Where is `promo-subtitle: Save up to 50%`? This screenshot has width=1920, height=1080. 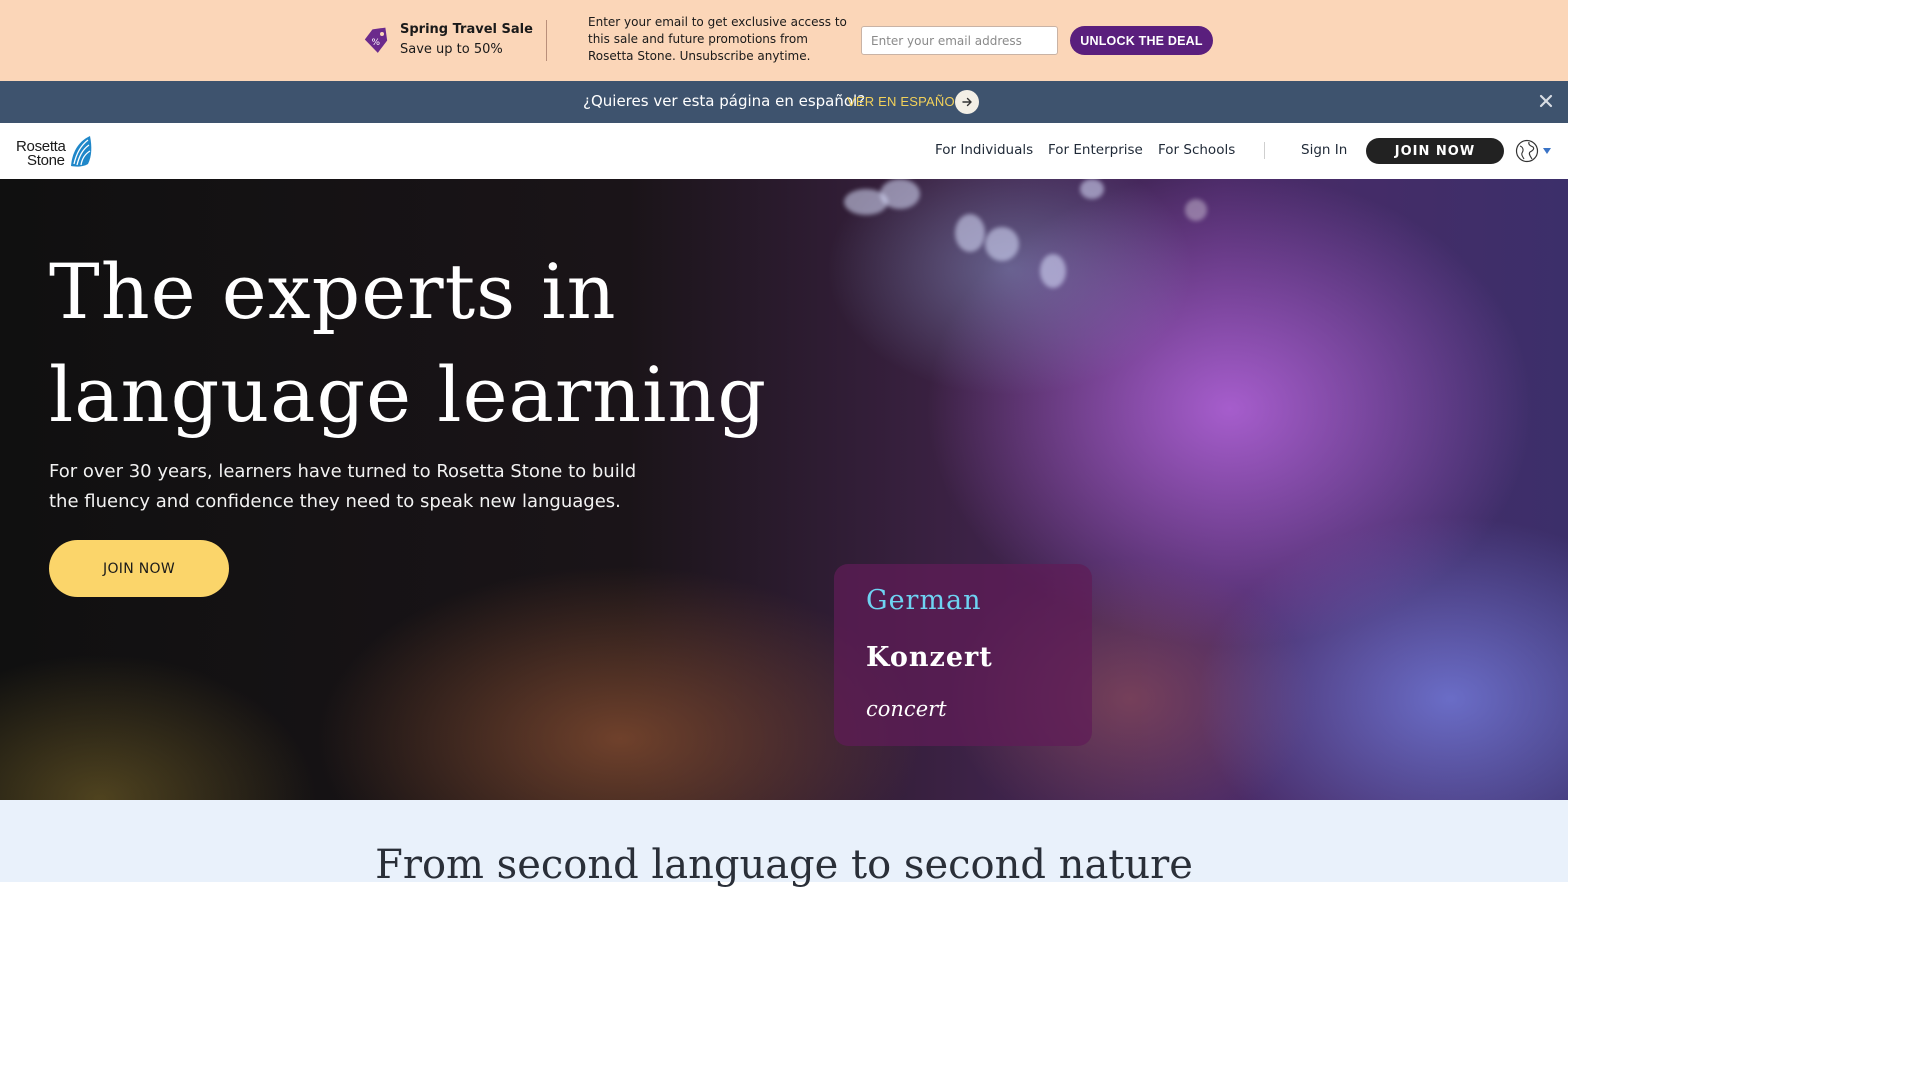
promo-subtitle: Save up to 50% is located at coordinates (451, 49).